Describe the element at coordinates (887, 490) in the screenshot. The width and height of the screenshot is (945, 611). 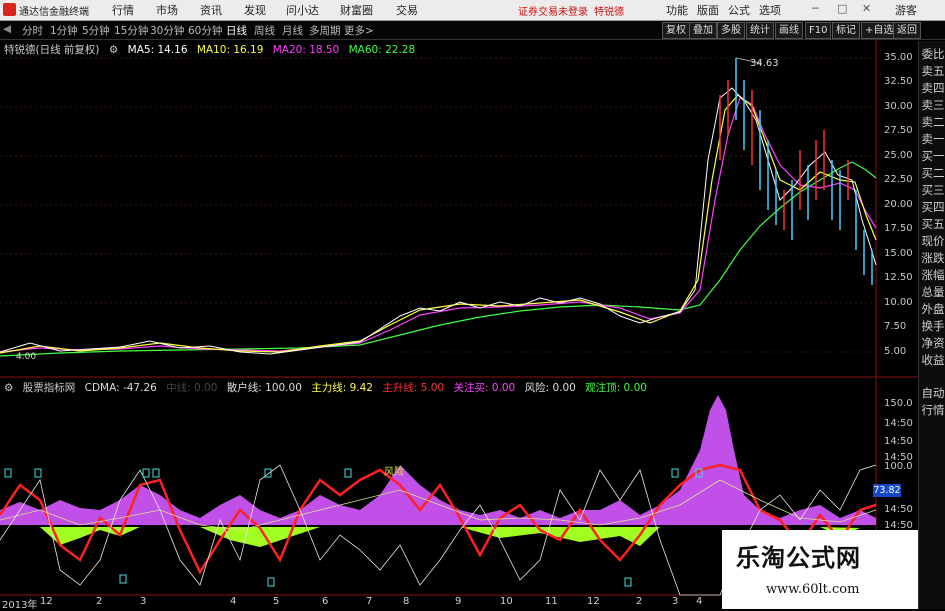
I see `current-value-box: 73.82` at that location.